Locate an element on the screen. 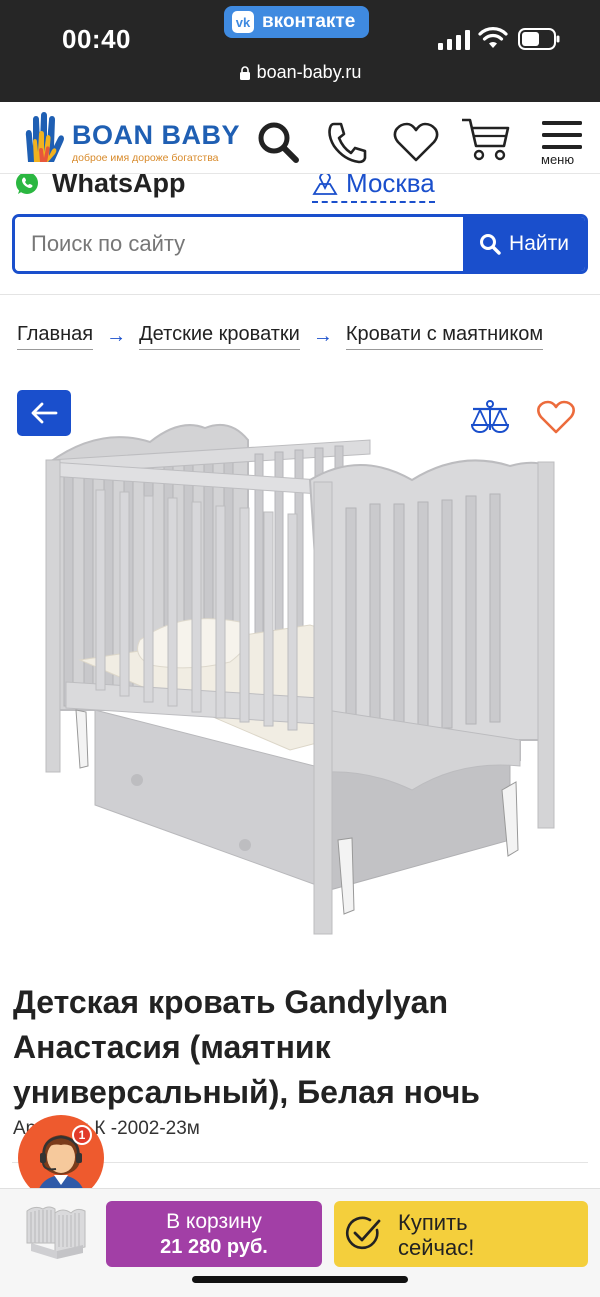 Image resolution: width=600 pixels, height=1297 pixels. breadcrumb-item-home: Главная is located at coordinates (55, 336).